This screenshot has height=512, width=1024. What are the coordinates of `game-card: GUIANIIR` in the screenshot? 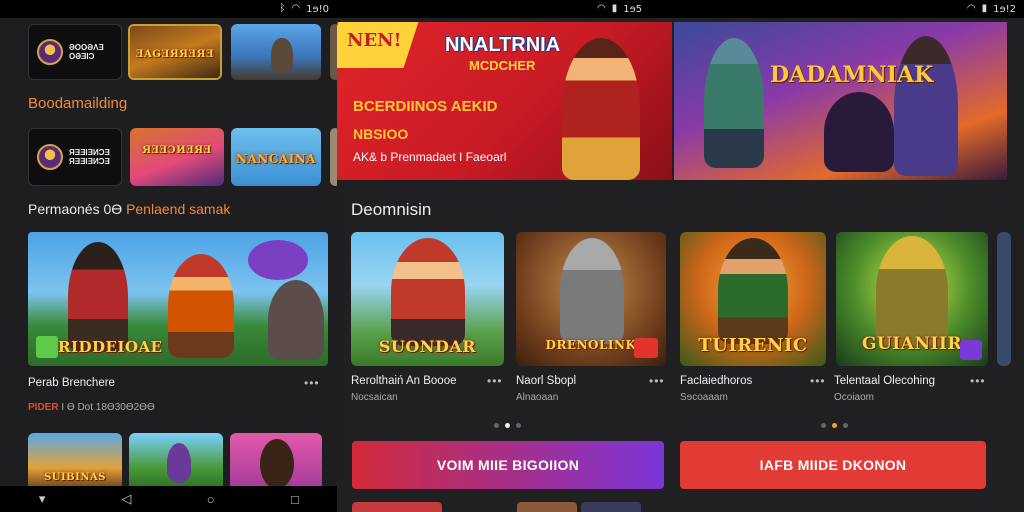 It's located at (912, 299).